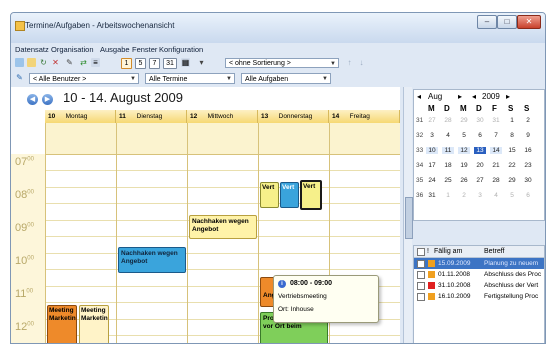  What do you see at coordinates (432, 180) in the screenshot?
I see `mini-calendar-day: 24` at bounding box center [432, 180].